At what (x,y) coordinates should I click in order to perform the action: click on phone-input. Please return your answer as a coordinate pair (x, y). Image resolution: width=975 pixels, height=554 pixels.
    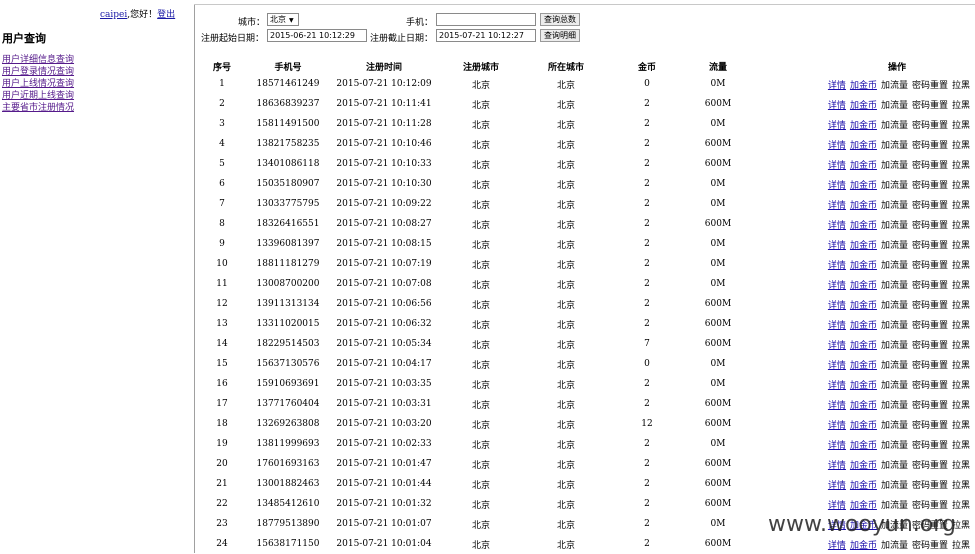
    Looking at the image, I should click on (486, 19).